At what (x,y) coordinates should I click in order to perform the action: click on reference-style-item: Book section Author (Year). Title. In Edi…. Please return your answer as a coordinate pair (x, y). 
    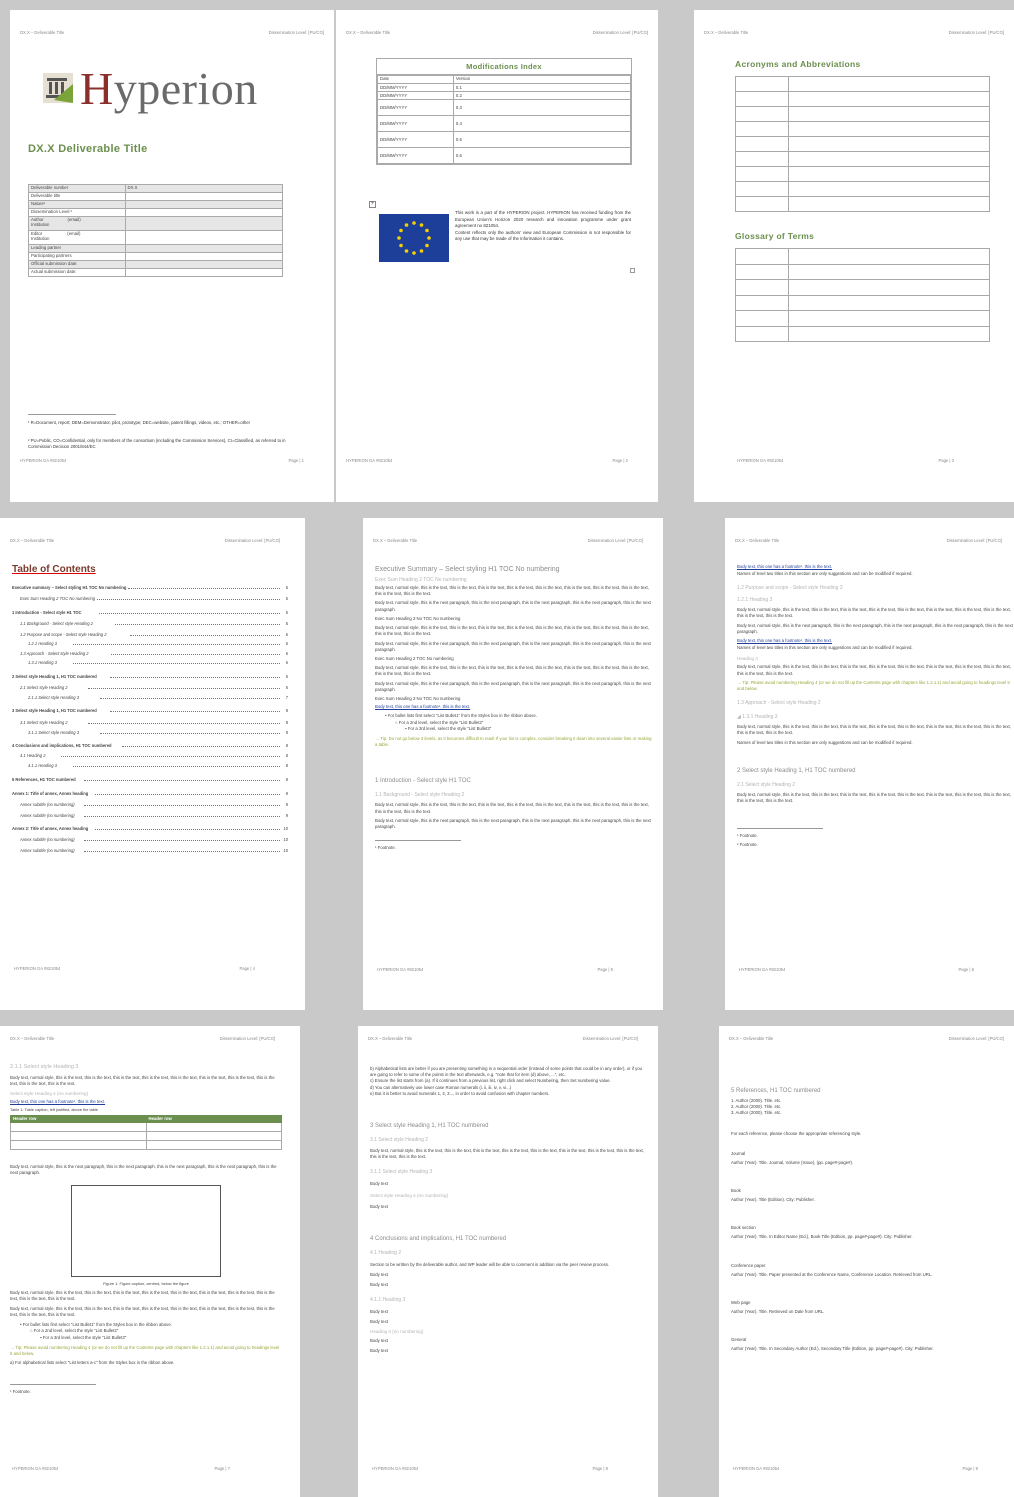
    Looking at the image, I should click on (822, 1232).